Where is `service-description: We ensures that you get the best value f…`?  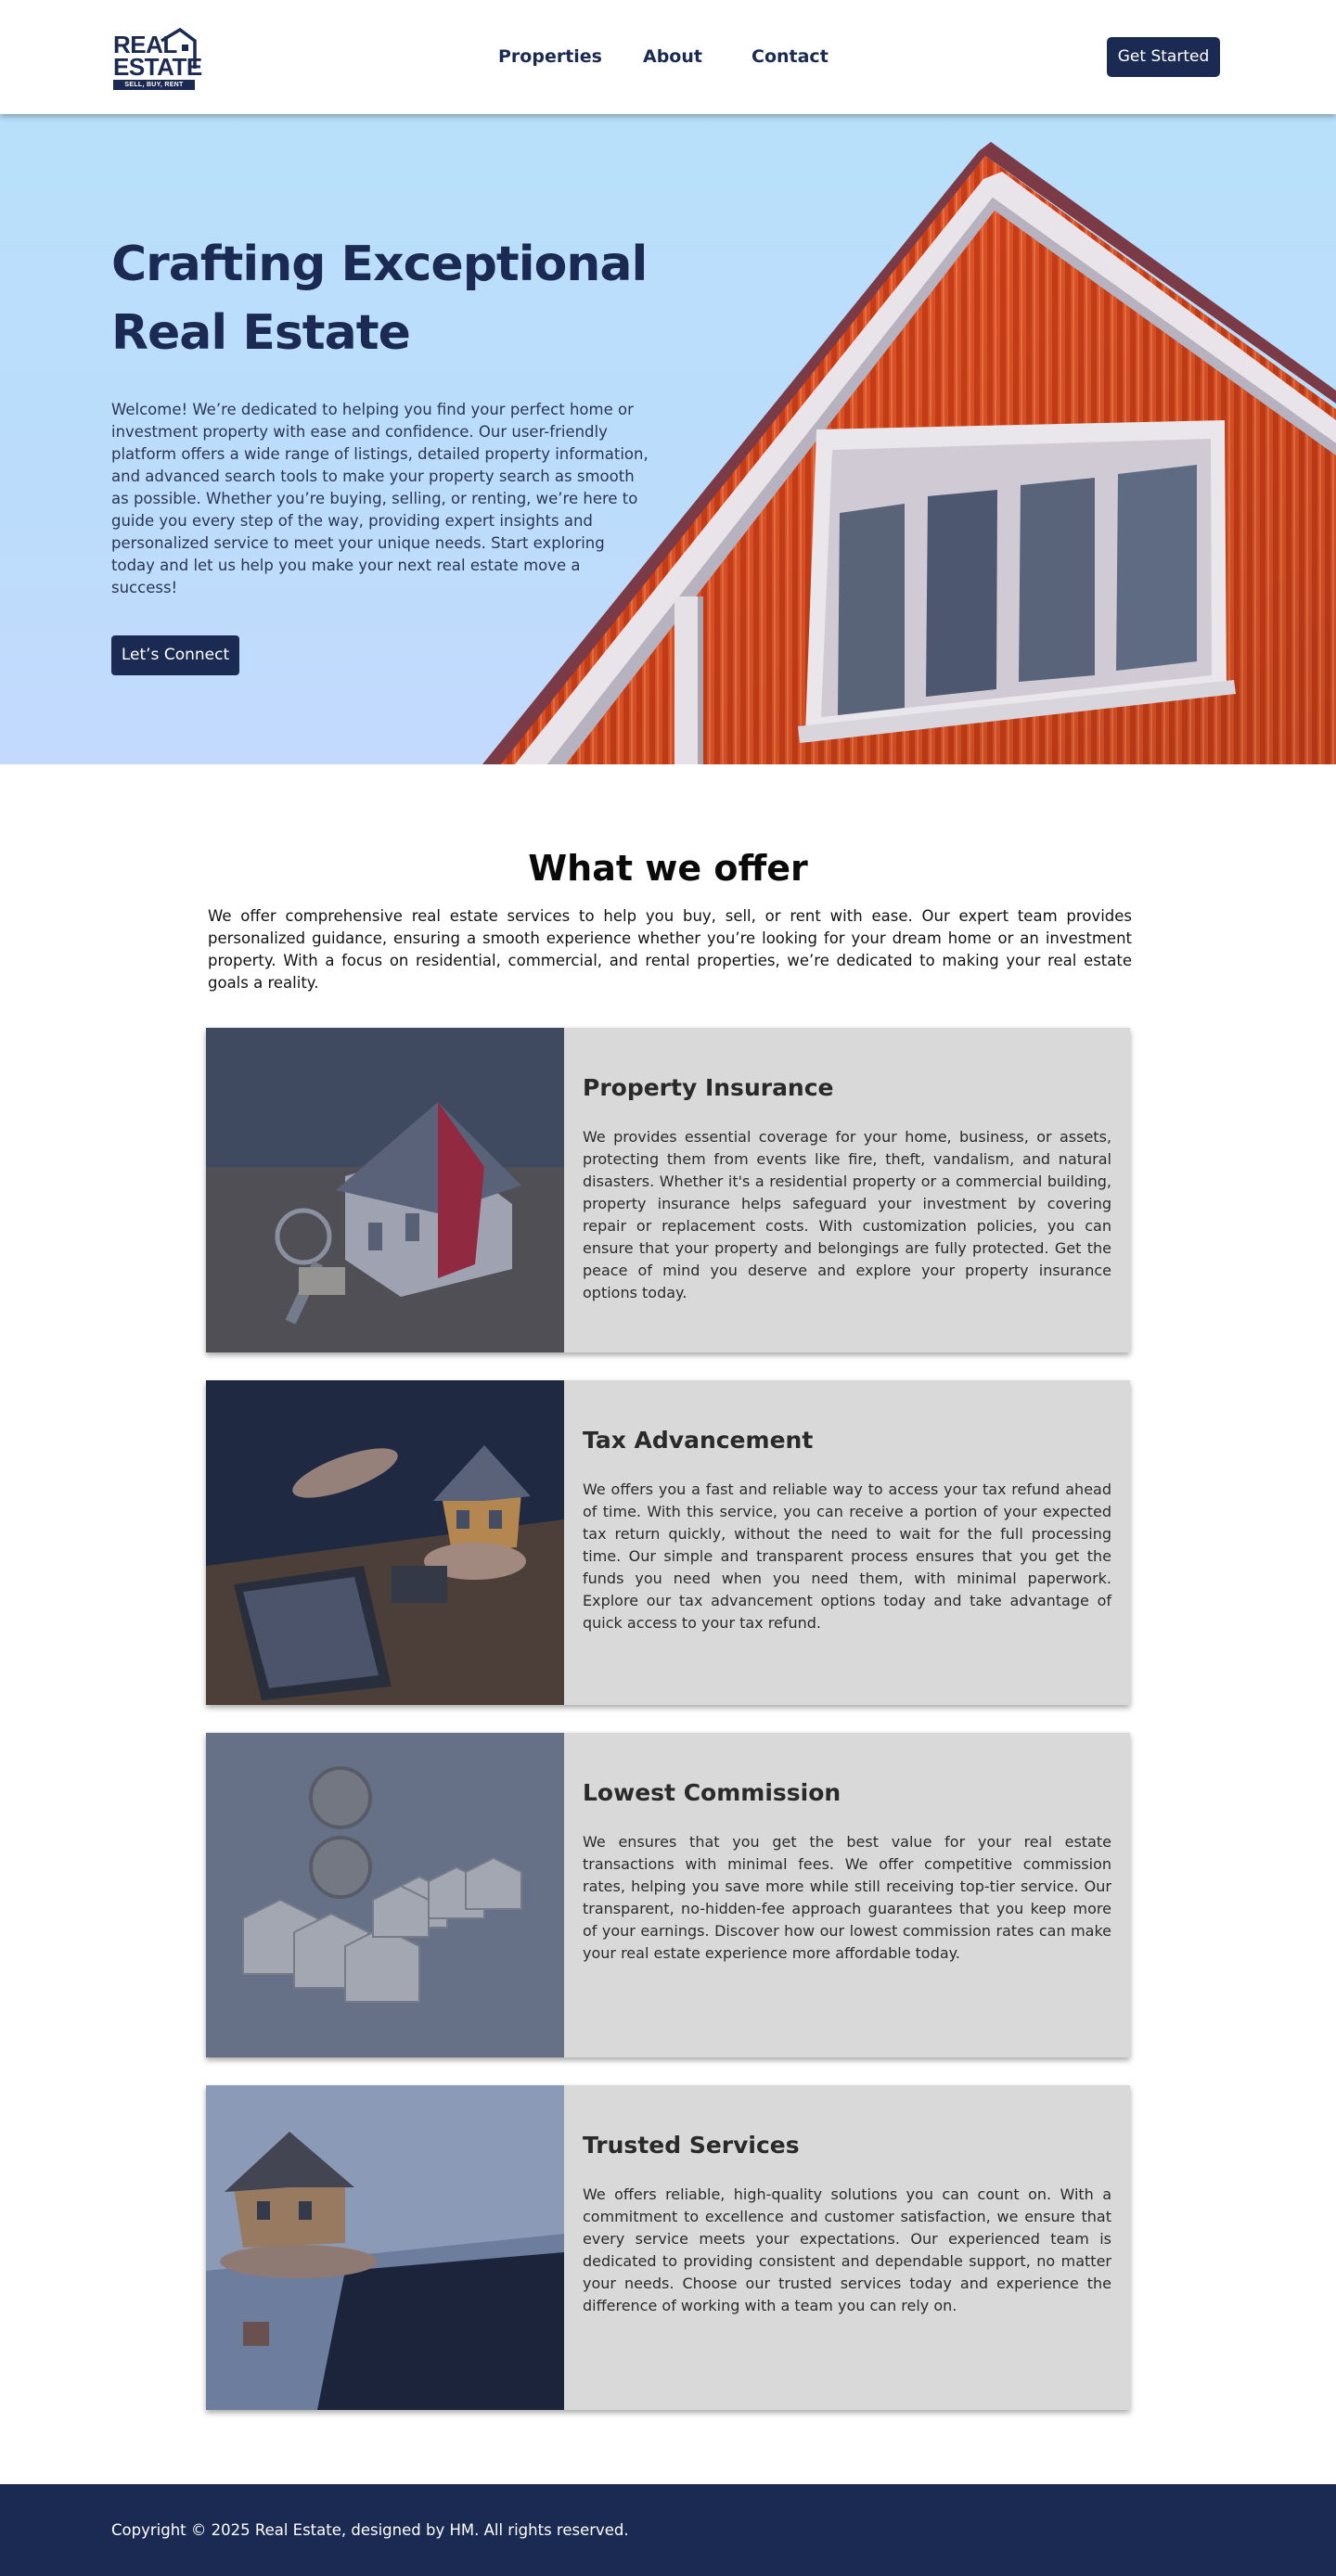 service-description: We ensures that you get the best value f… is located at coordinates (847, 1897).